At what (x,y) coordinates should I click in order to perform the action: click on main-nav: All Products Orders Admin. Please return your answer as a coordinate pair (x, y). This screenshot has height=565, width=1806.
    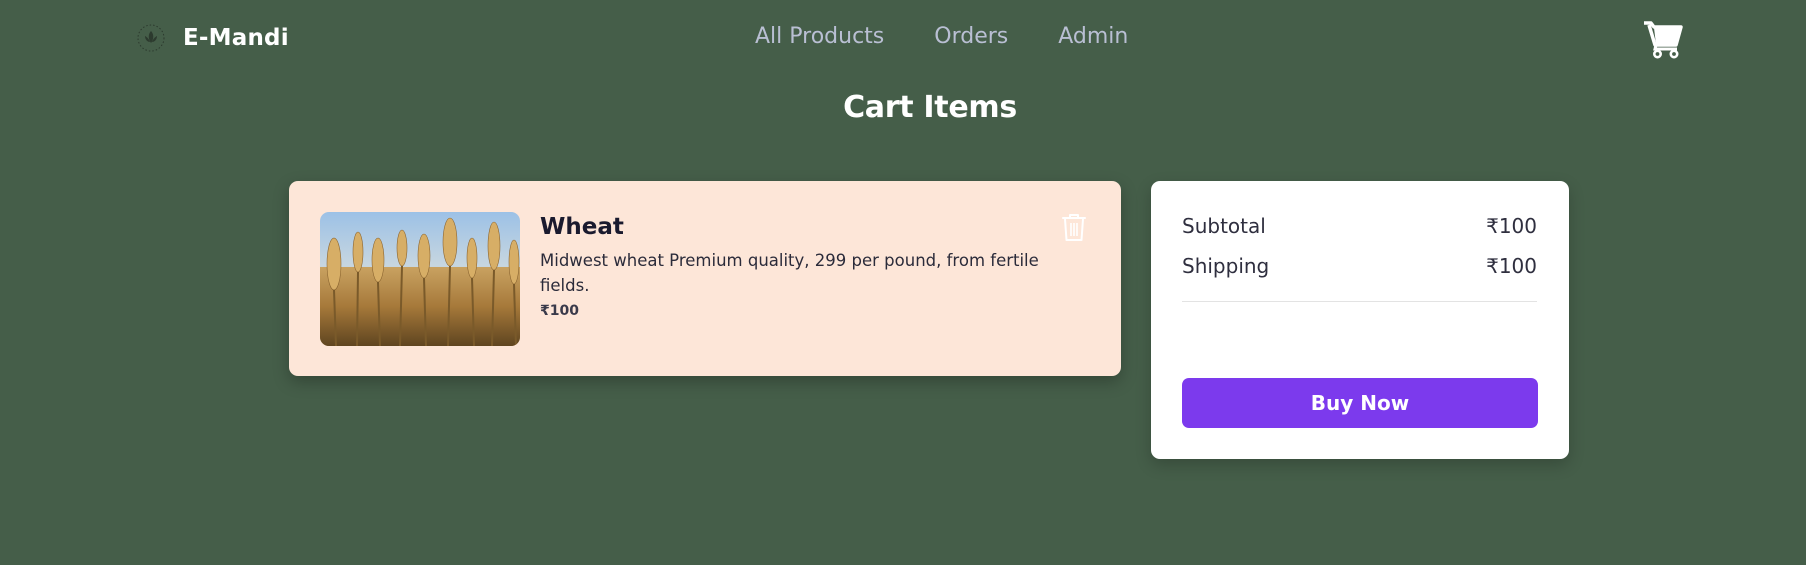
    Looking at the image, I should click on (941, 36).